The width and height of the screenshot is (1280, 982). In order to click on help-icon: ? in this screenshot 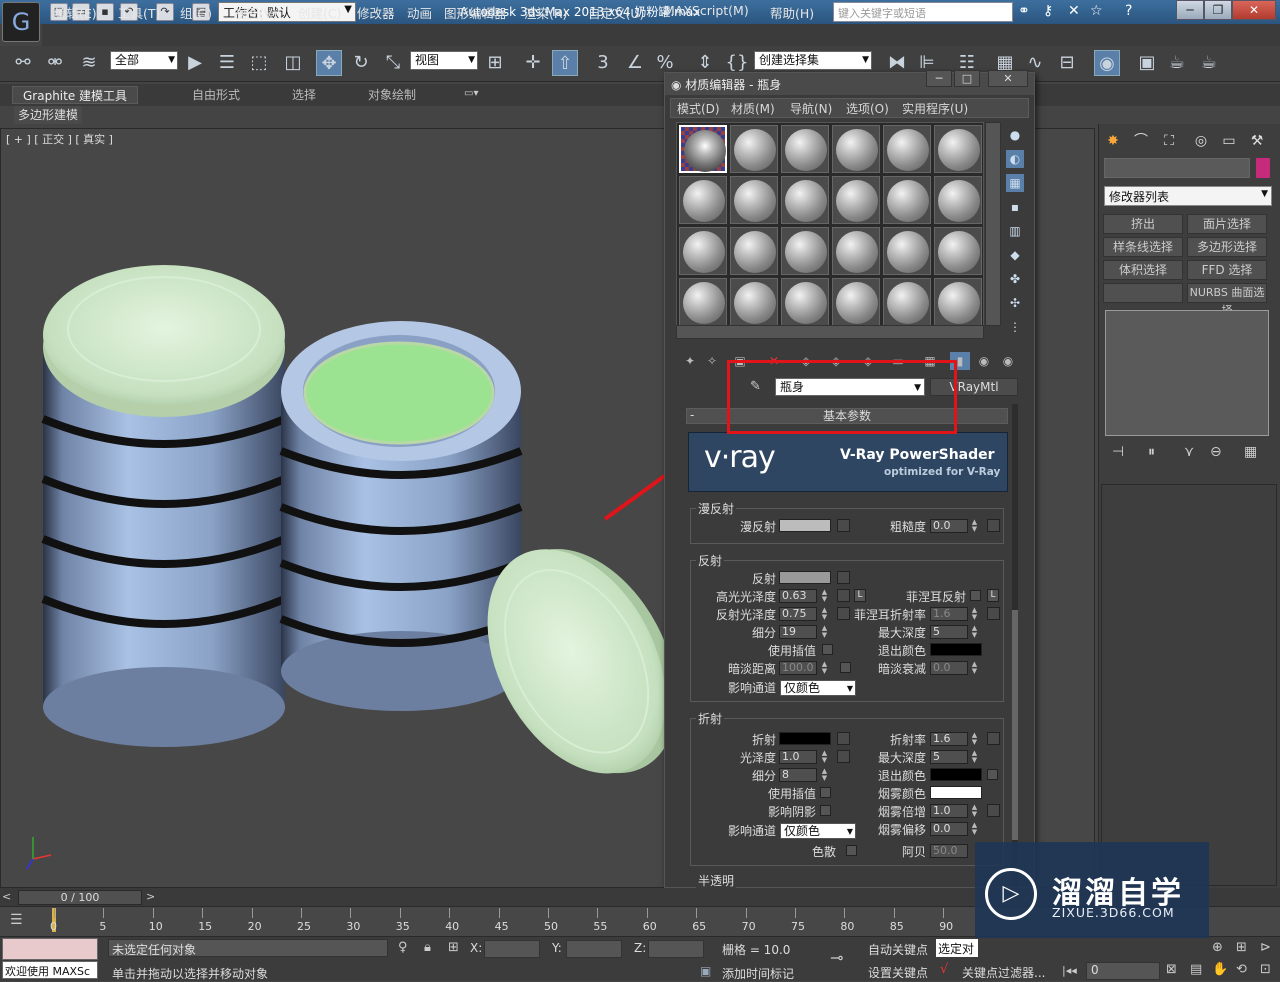, I will do `click(1128, 11)`.